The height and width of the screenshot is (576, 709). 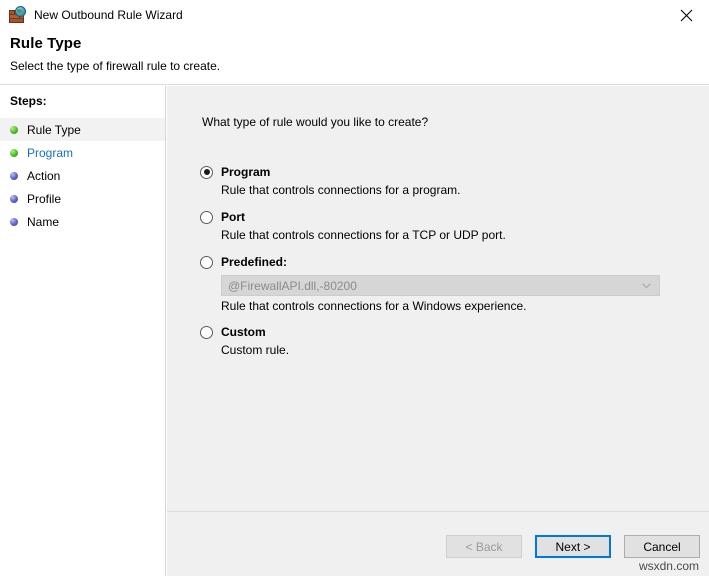 I want to click on next-button: Next >, so click(x=573, y=546).